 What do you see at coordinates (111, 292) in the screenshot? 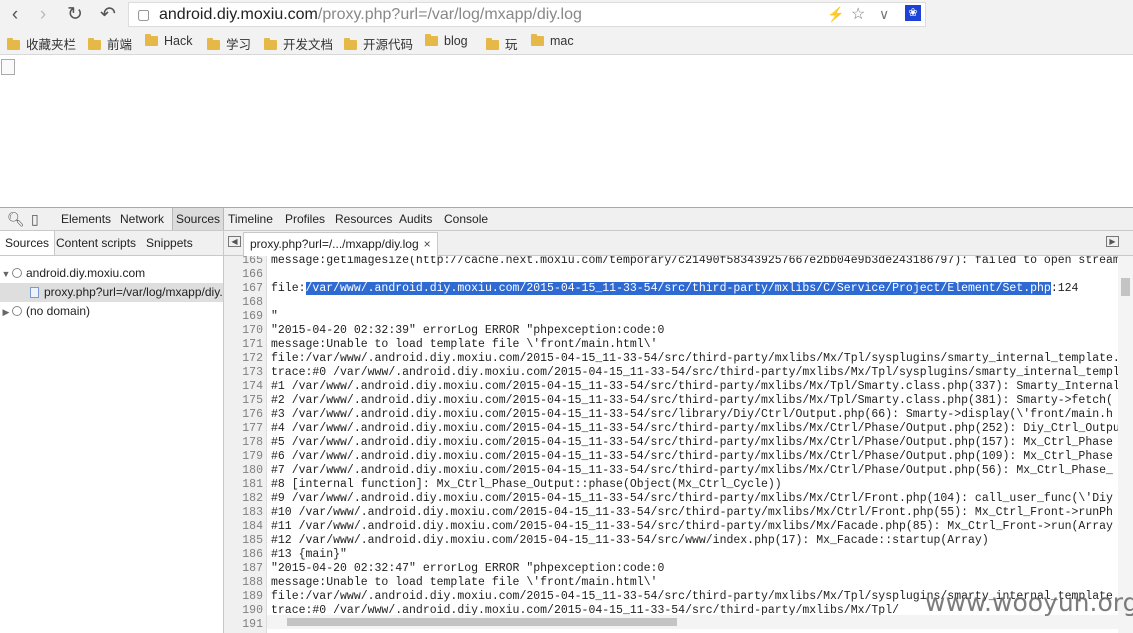
I see `tree-item-file: proxy.php?url=/var/log/mxapp/diy.log` at bounding box center [111, 292].